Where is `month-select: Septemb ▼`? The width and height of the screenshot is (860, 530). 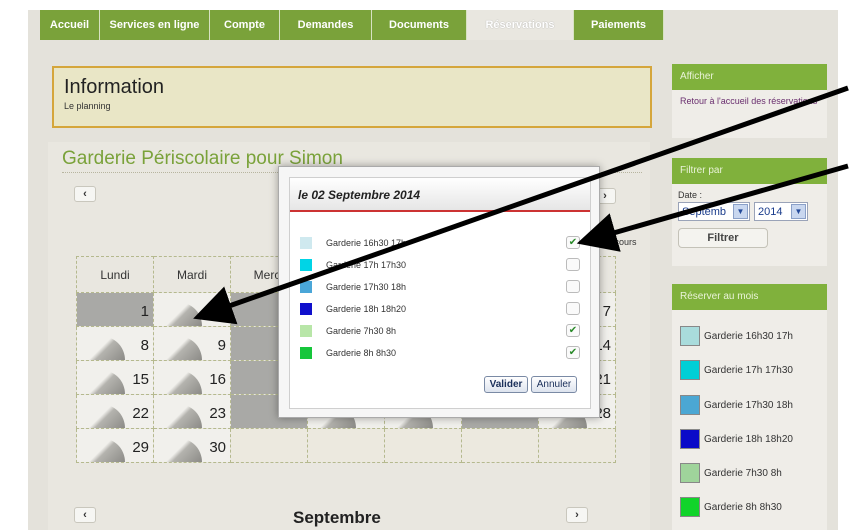
month-select: Septemb ▼ is located at coordinates (714, 211).